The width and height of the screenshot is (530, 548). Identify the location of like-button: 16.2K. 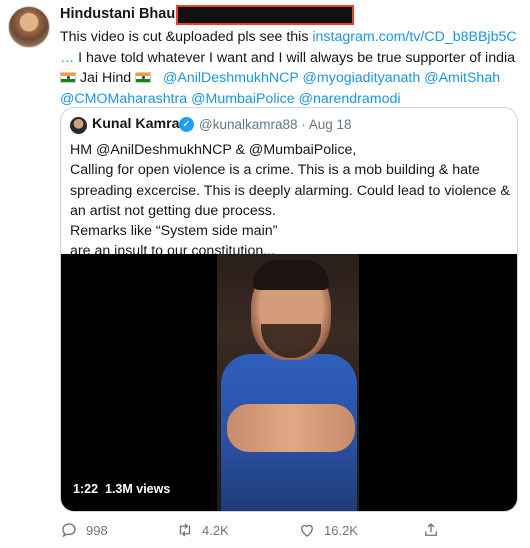
(328, 530).